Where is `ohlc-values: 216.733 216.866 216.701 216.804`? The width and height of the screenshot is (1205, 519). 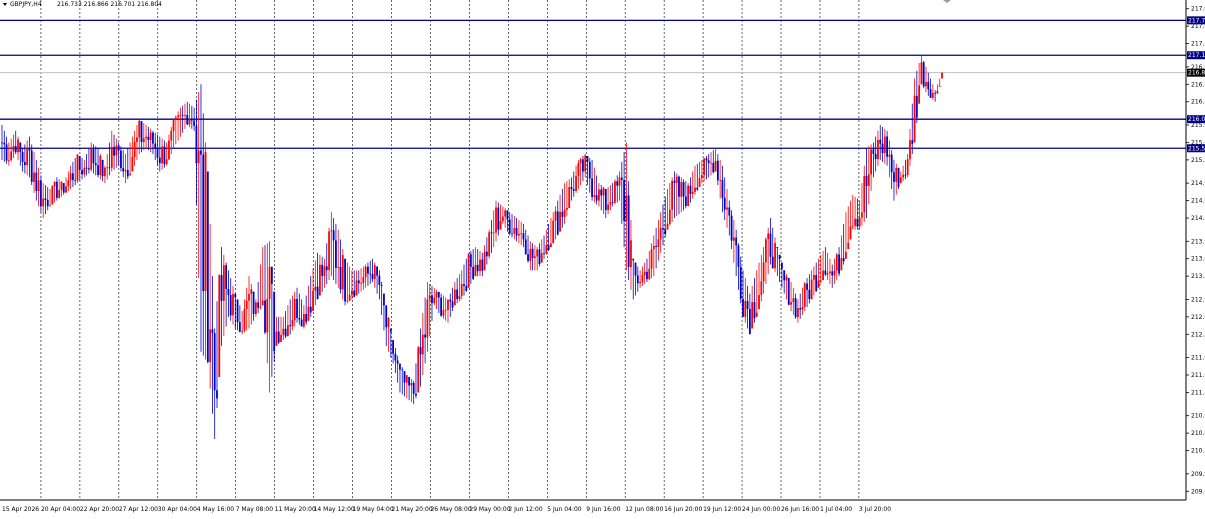
ohlc-values: 216.733 216.866 216.701 216.804 is located at coordinates (109, 4).